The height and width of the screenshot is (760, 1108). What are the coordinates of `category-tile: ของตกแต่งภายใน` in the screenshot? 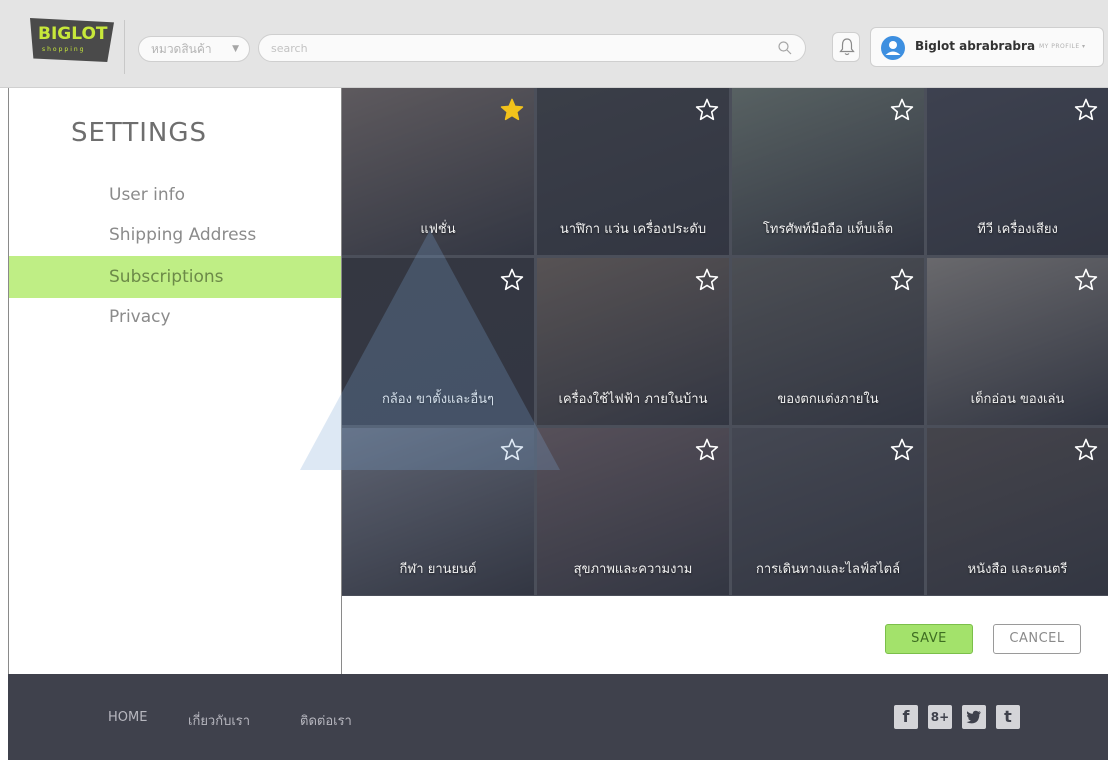 It's located at (828, 341).